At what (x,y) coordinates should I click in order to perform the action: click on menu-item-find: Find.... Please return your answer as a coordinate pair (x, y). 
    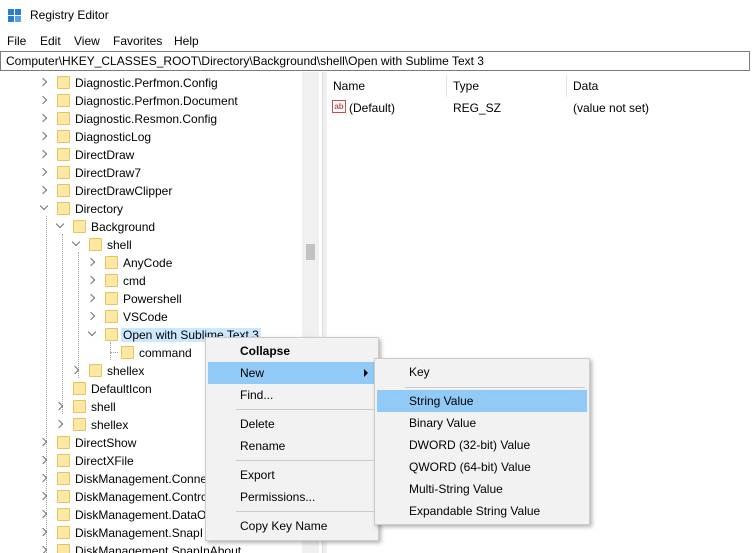
    Looking at the image, I should click on (292, 395).